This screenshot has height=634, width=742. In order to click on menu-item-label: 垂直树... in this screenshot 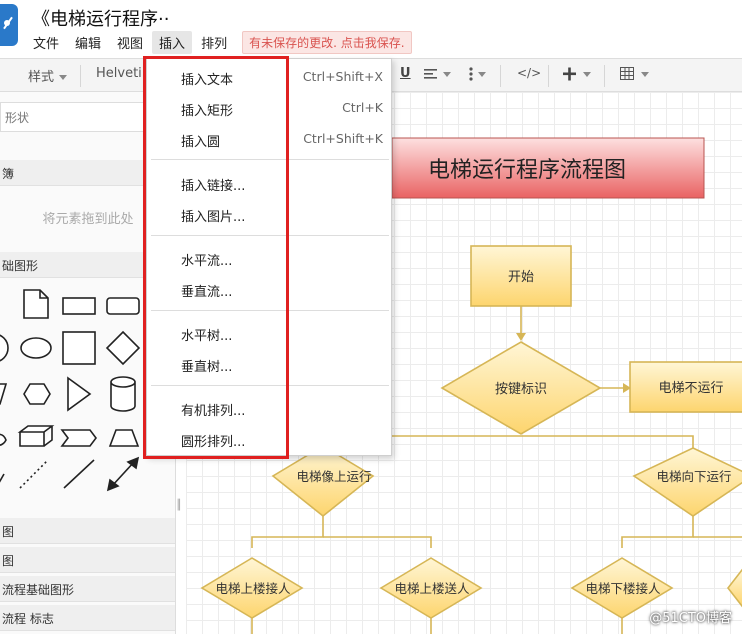, I will do `click(207, 367)`.